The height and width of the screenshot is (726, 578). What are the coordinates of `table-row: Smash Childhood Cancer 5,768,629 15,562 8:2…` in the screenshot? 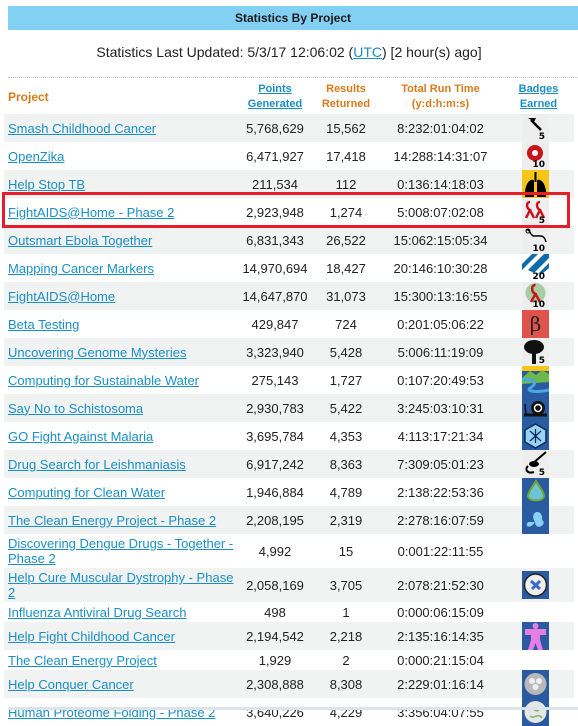 It's located at (289, 128).